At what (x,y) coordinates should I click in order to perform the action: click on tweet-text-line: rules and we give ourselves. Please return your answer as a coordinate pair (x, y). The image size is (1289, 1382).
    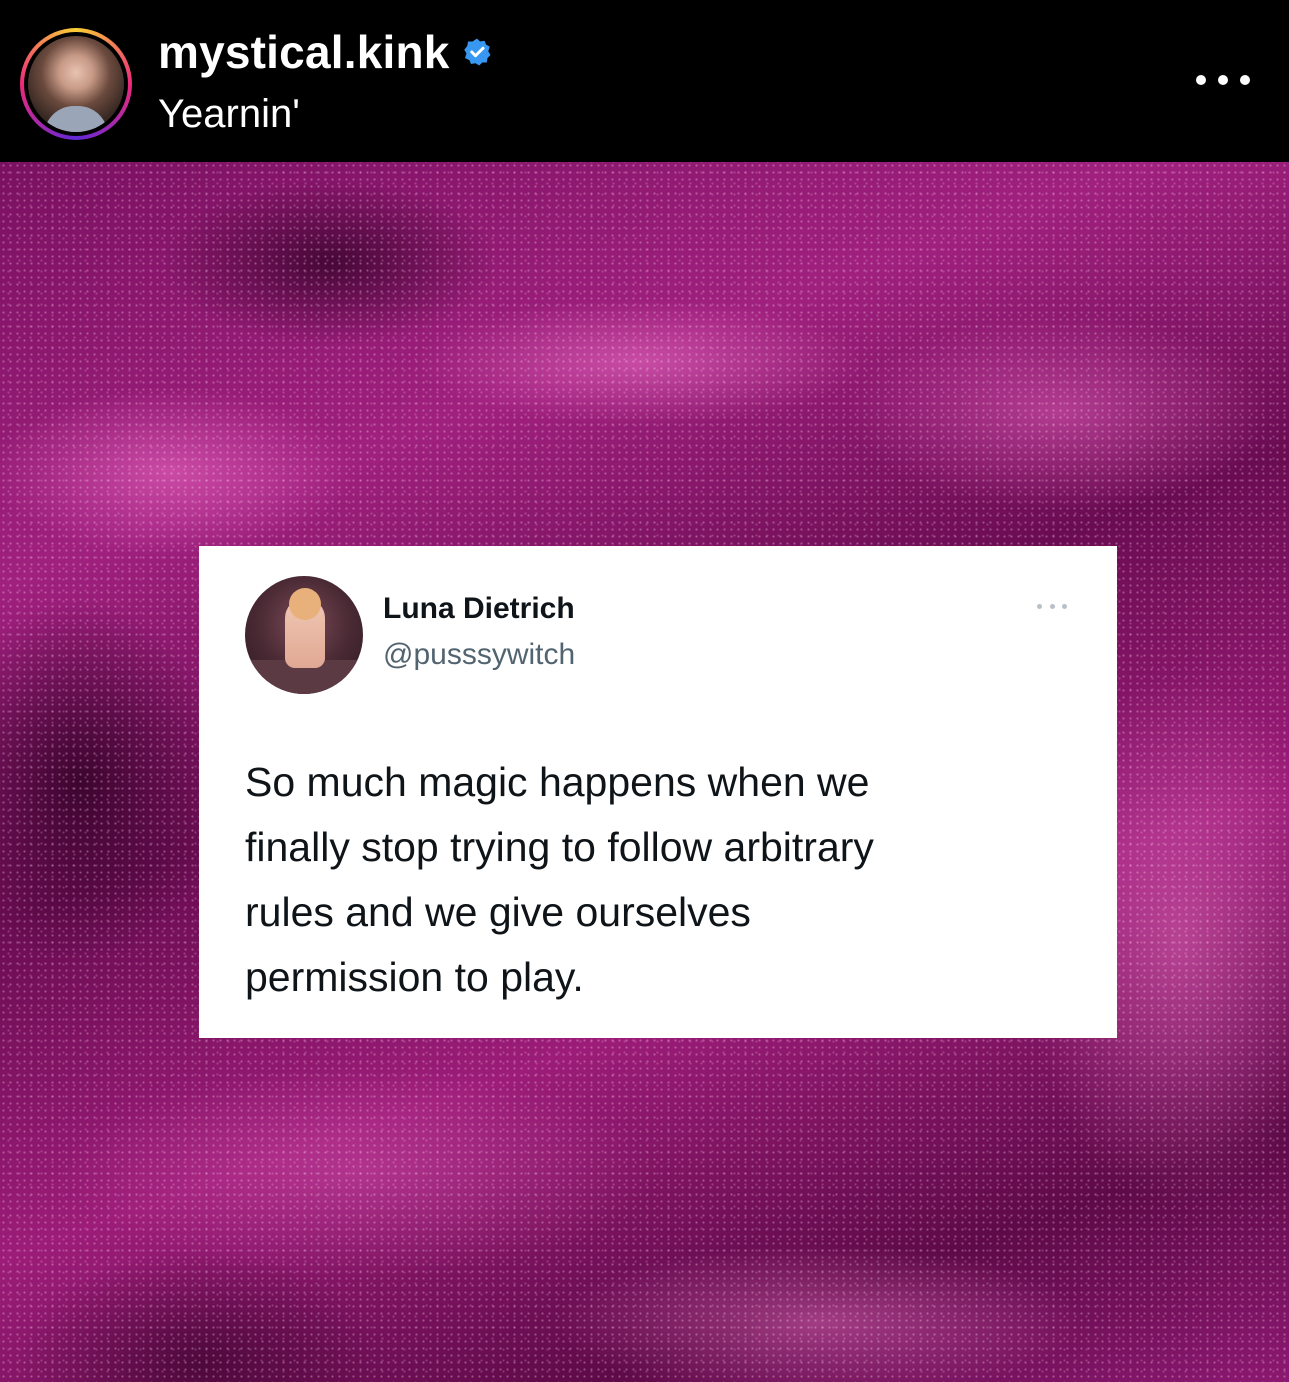
    Looking at the image, I should click on (498, 912).